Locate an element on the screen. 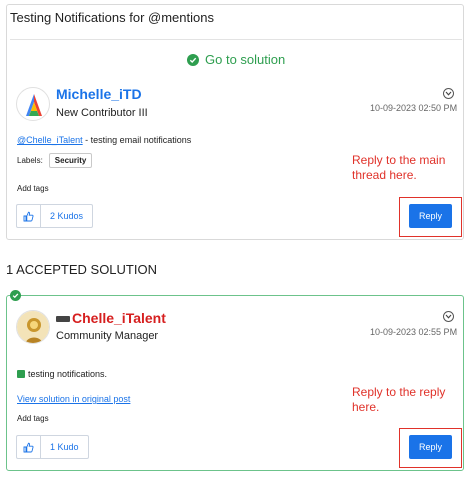 The width and height of the screenshot is (472, 477). labels-row: Labels: Security is located at coordinates (55, 160).